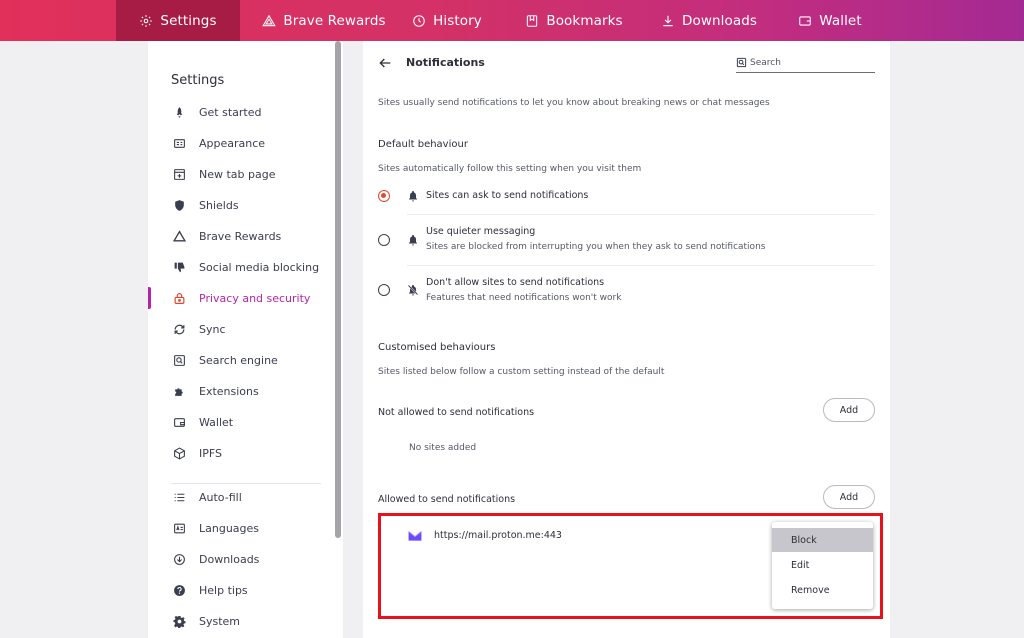  I want to click on tab-settings: Settings, so click(178, 20).